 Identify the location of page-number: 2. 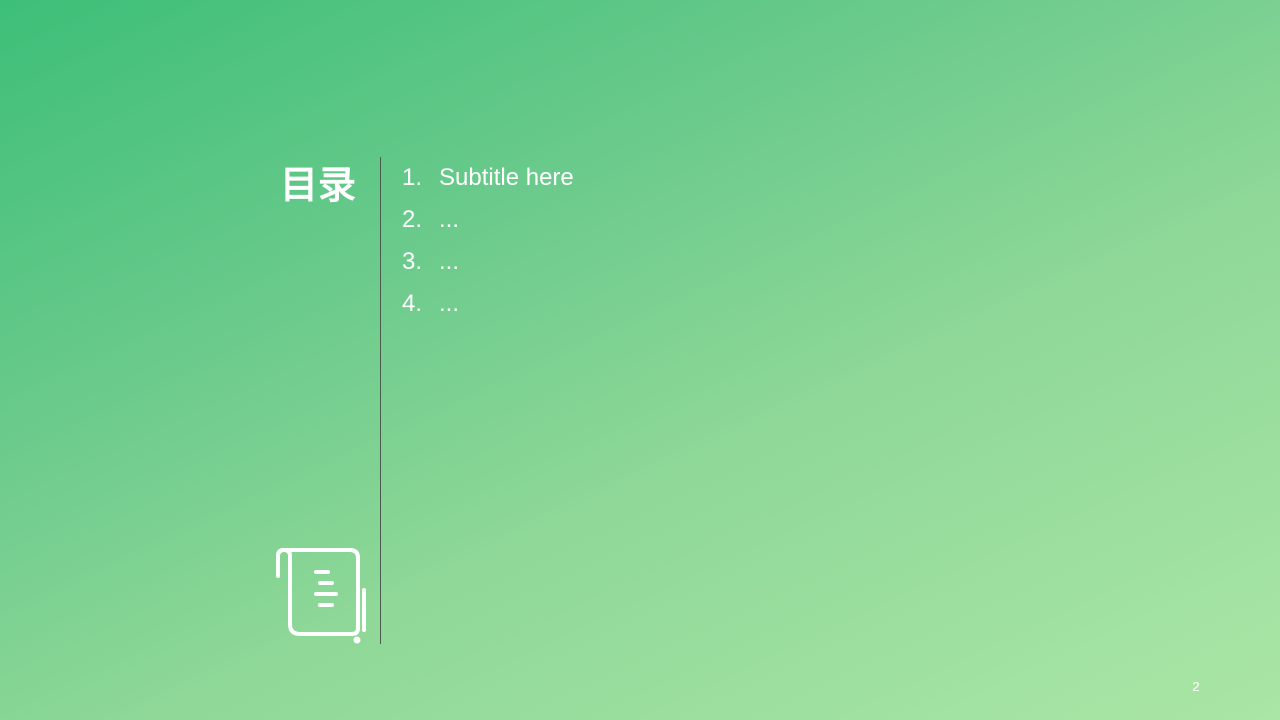
(1196, 686).